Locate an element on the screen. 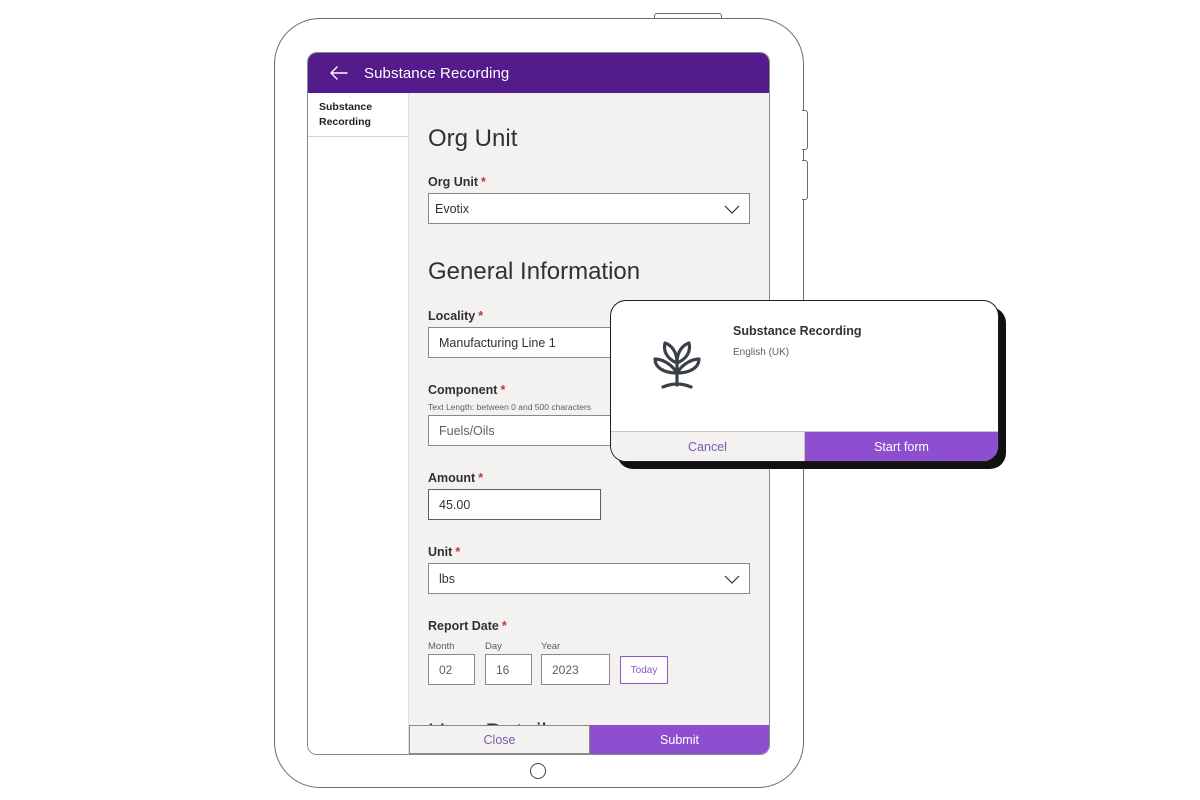 The height and width of the screenshot is (800, 1200). cancel-button: Cancel is located at coordinates (708, 446).